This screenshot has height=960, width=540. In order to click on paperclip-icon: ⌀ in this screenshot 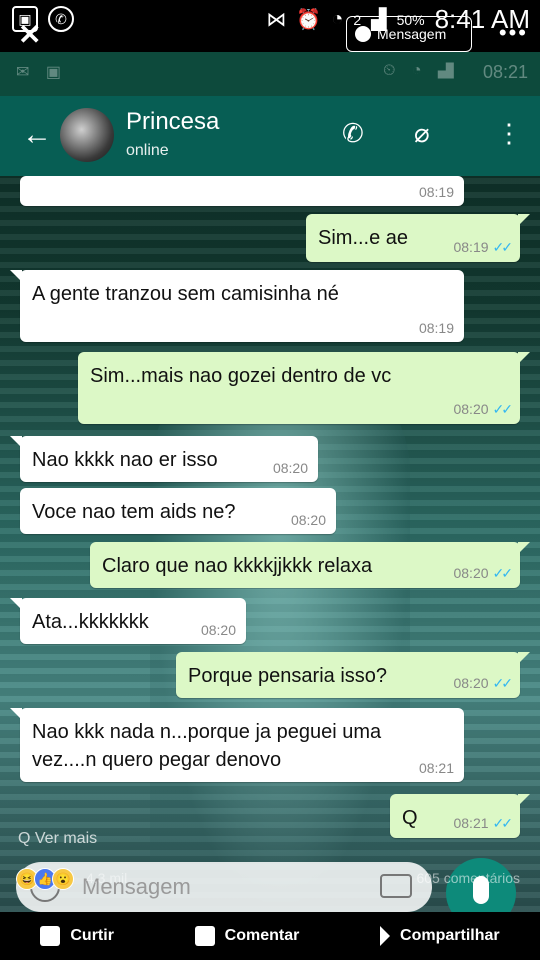, I will do `click(422, 133)`.